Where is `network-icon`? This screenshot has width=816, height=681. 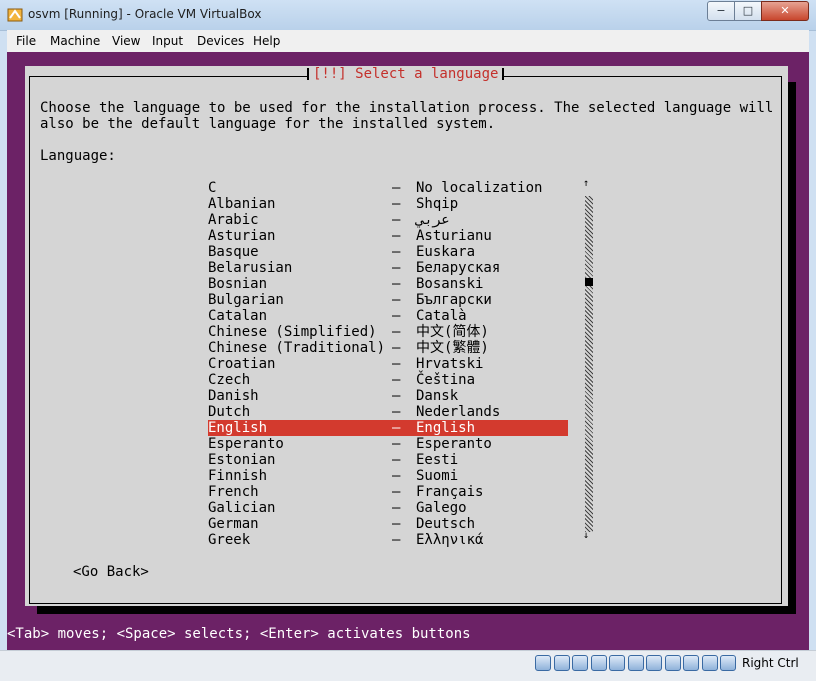
network-icon is located at coordinates (598, 663).